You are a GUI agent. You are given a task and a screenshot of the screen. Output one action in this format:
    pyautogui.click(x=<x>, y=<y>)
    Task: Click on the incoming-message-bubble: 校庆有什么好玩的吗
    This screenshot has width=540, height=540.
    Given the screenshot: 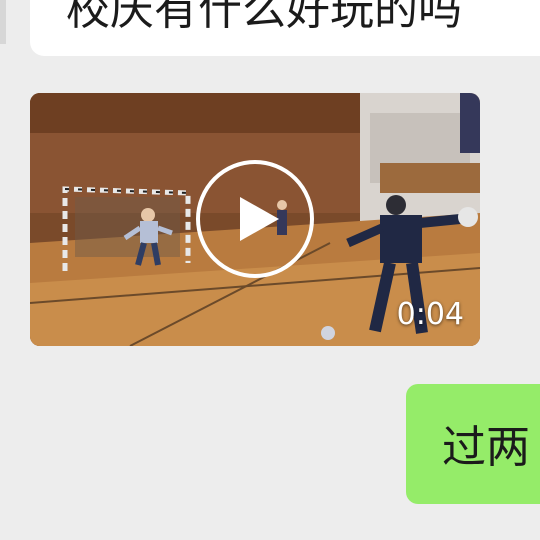 What is the action you would take?
    pyautogui.click(x=285, y=28)
    